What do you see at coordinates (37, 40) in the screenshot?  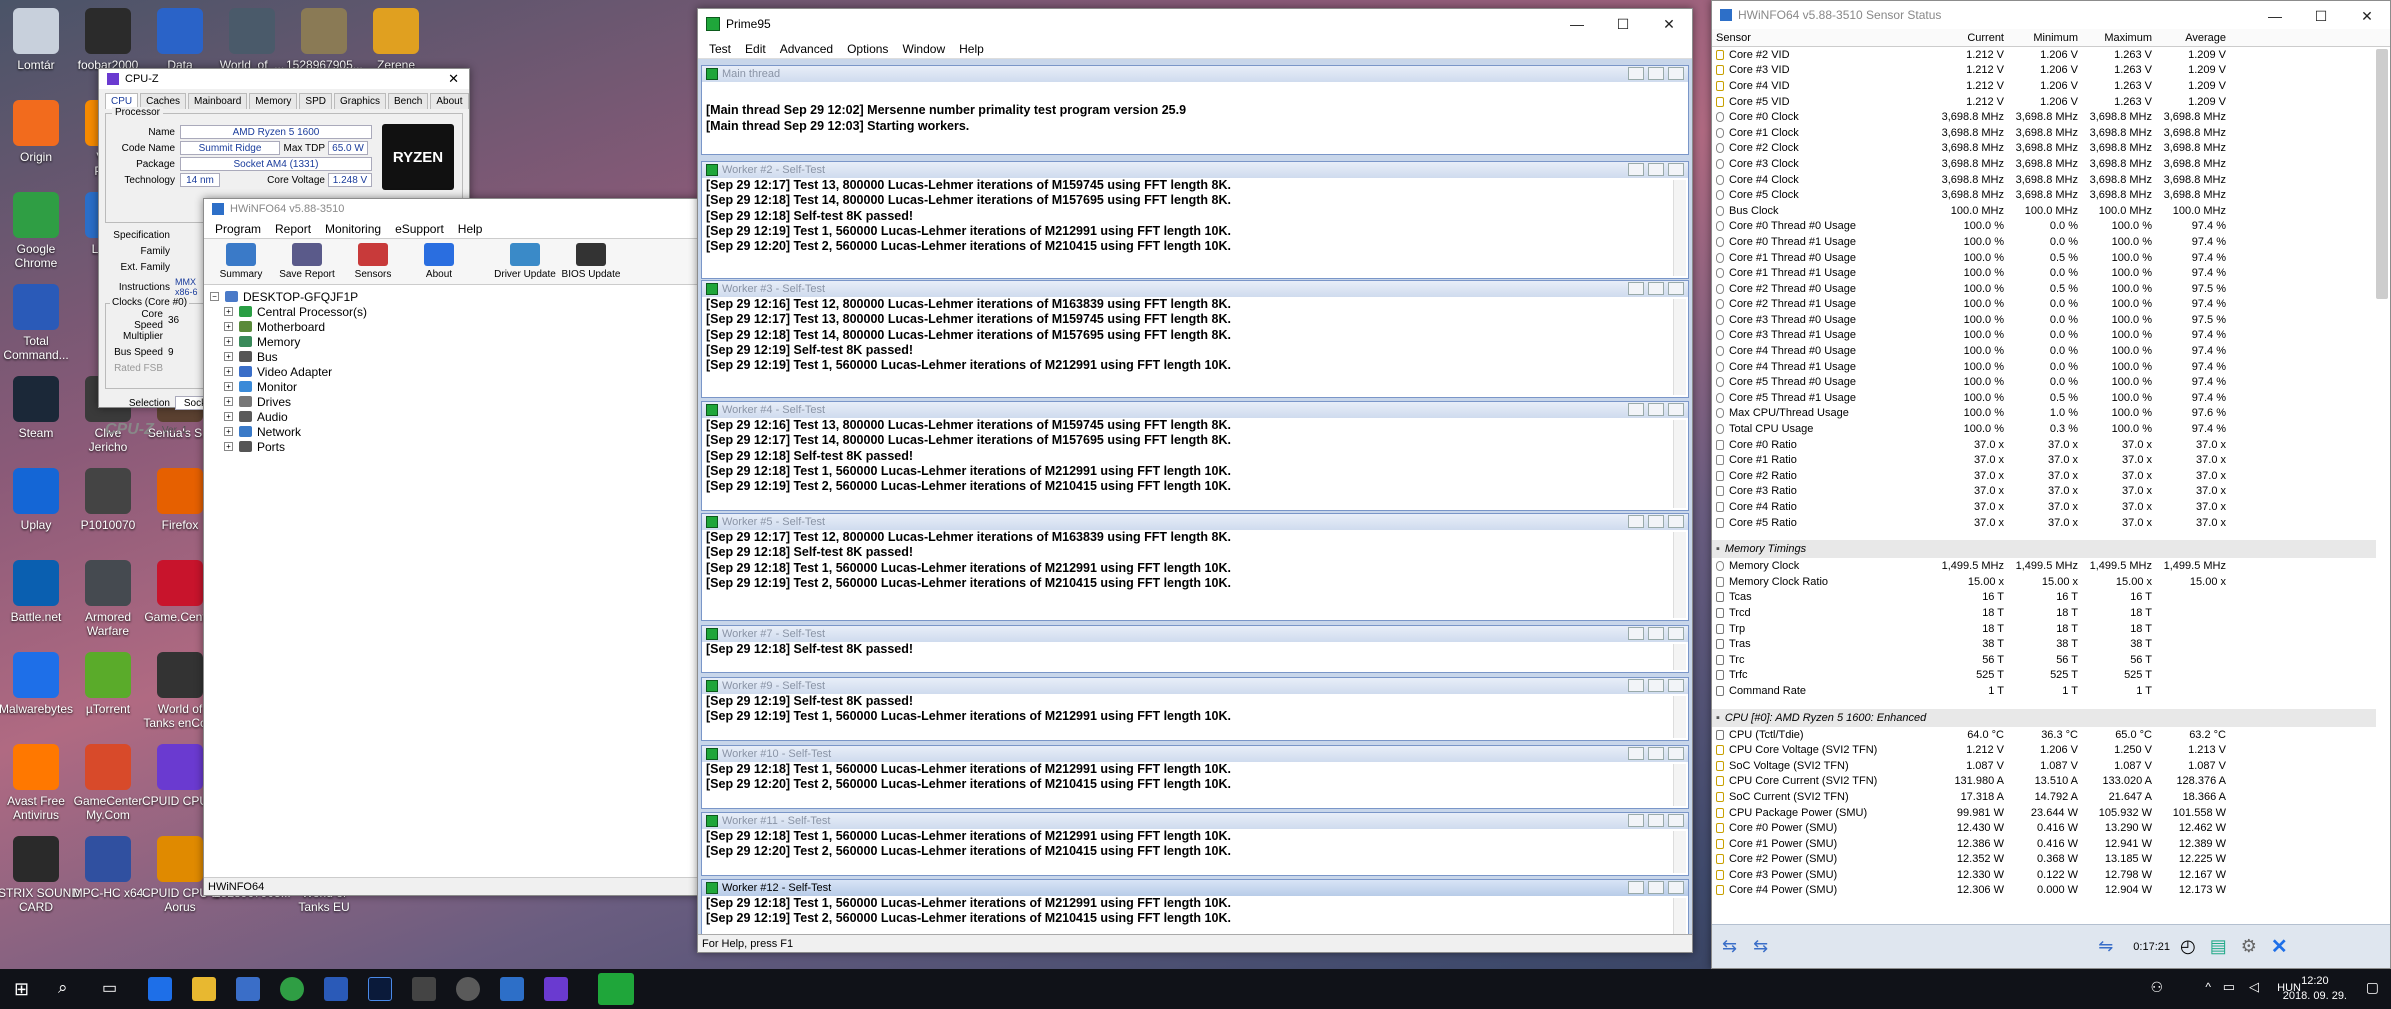 I see `desktop-icon: Lomtár` at bounding box center [37, 40].